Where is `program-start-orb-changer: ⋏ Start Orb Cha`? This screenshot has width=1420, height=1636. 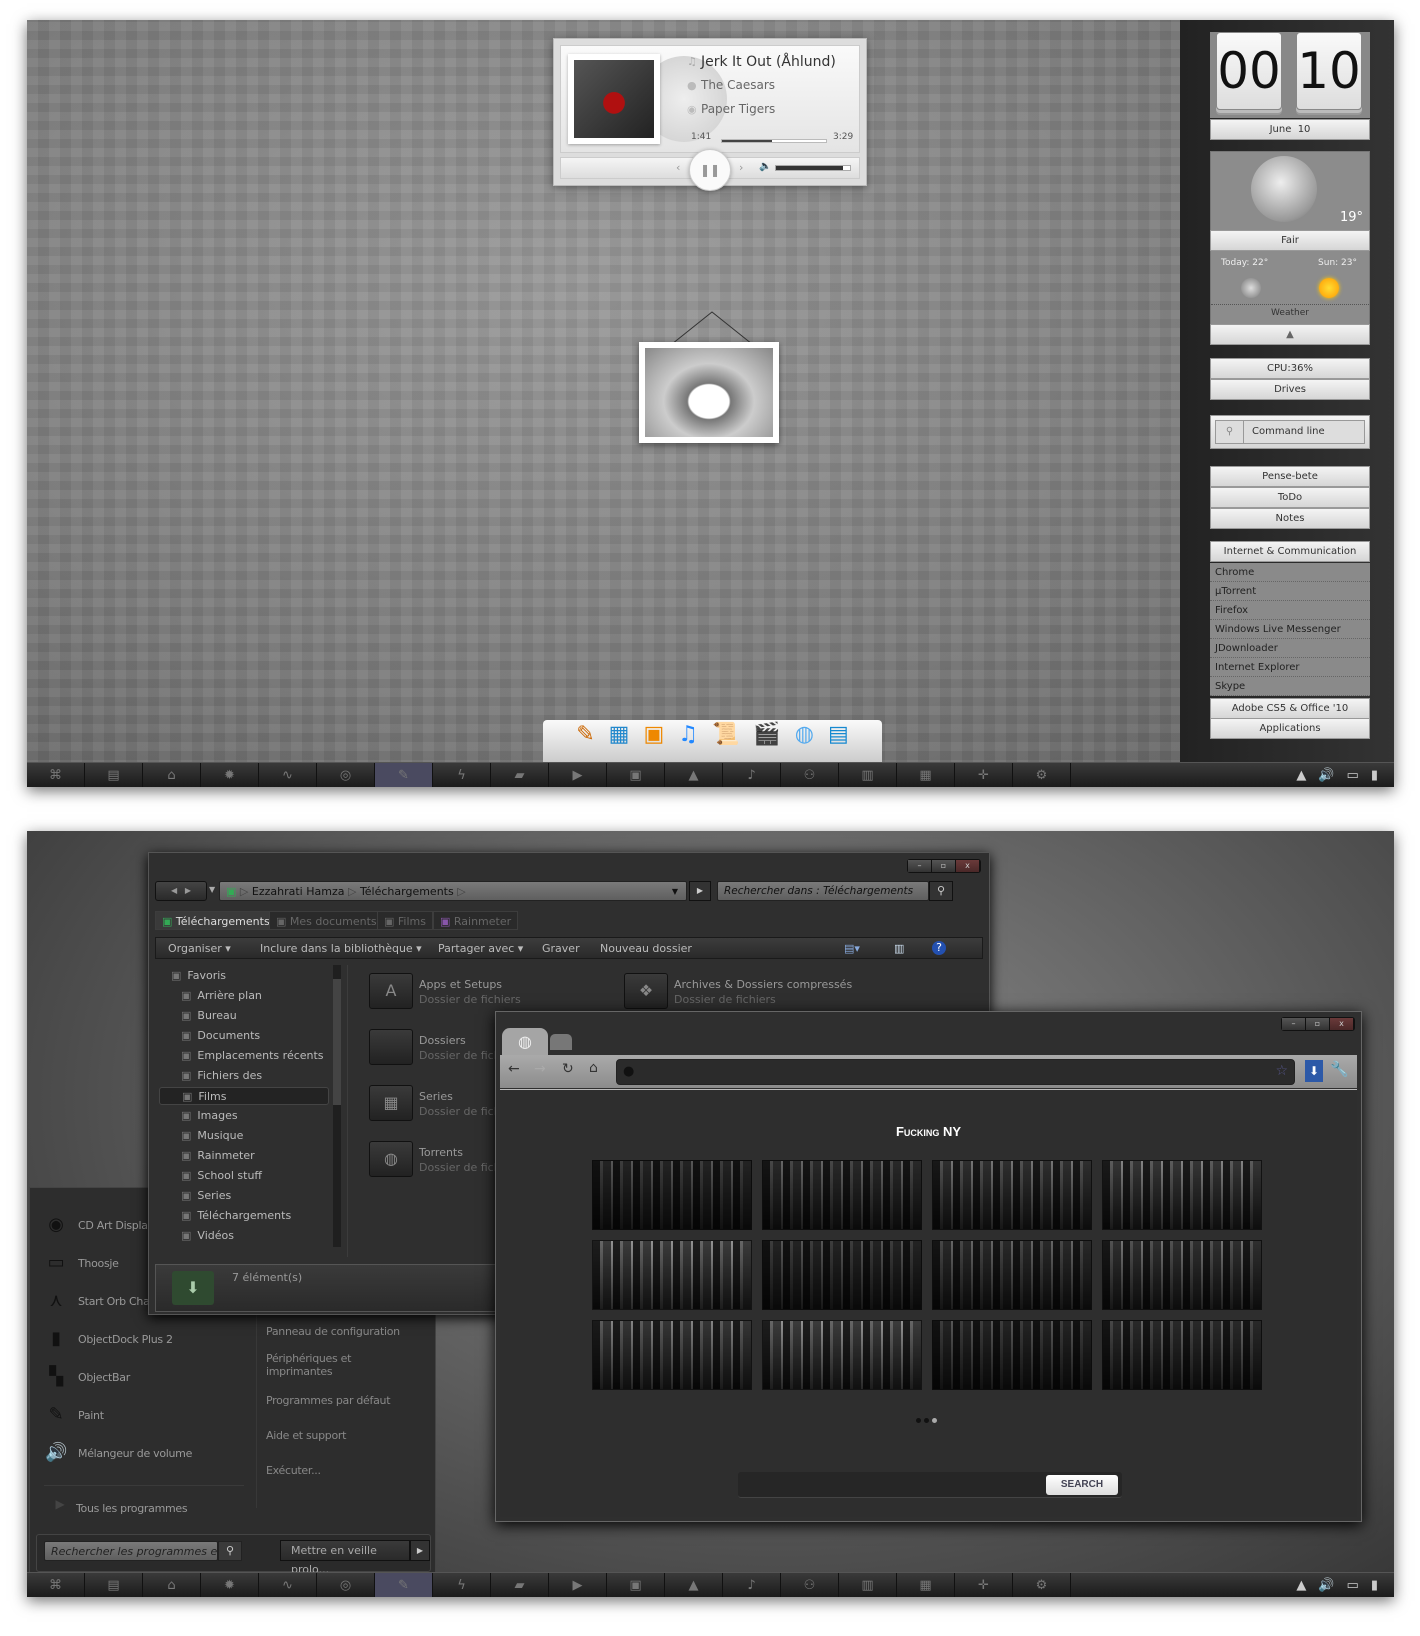
program-start-orb-changer: ⋏ Start Orb Cha is located at coordinates (100, 1300).